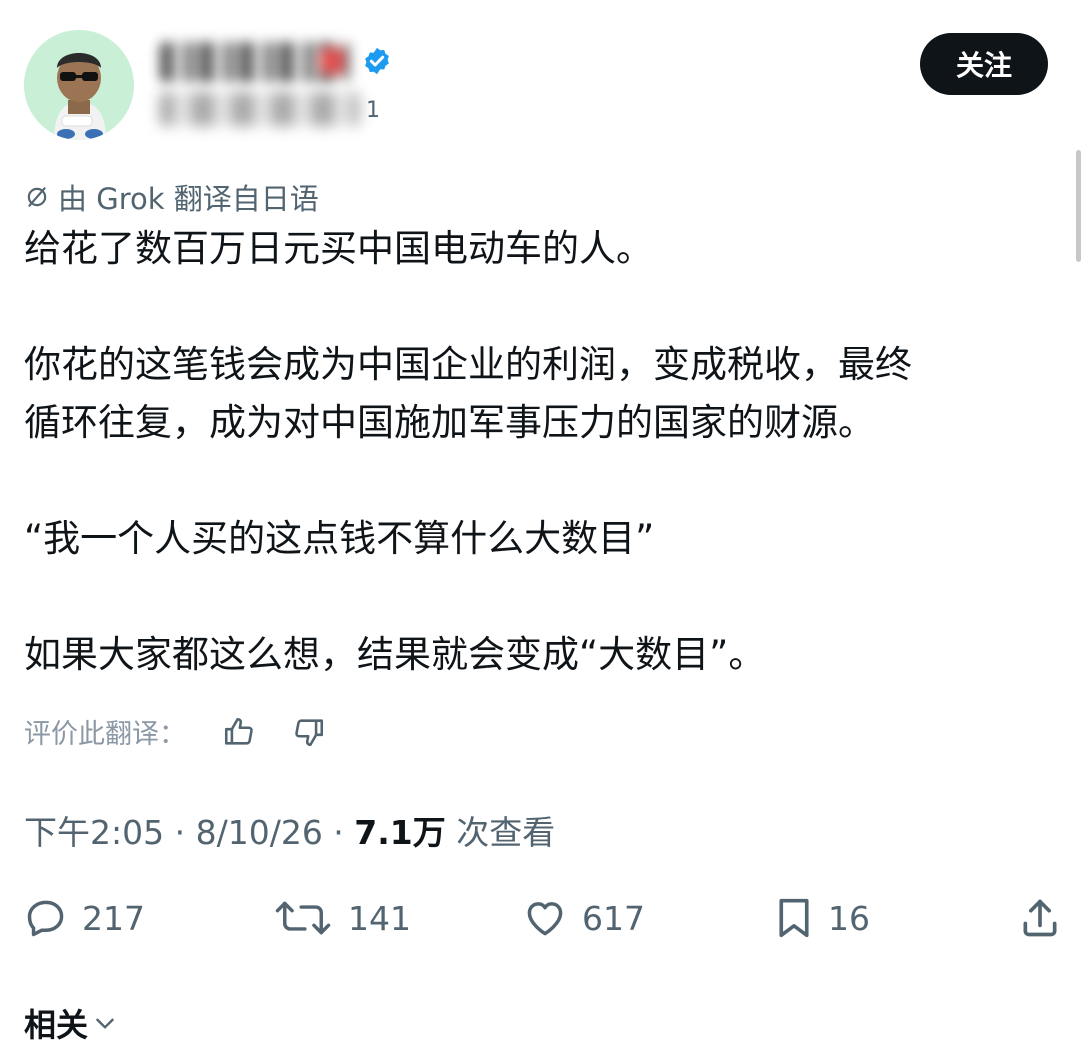  I want to click on action-bar: 217 141 617 16, so click(547, 918).